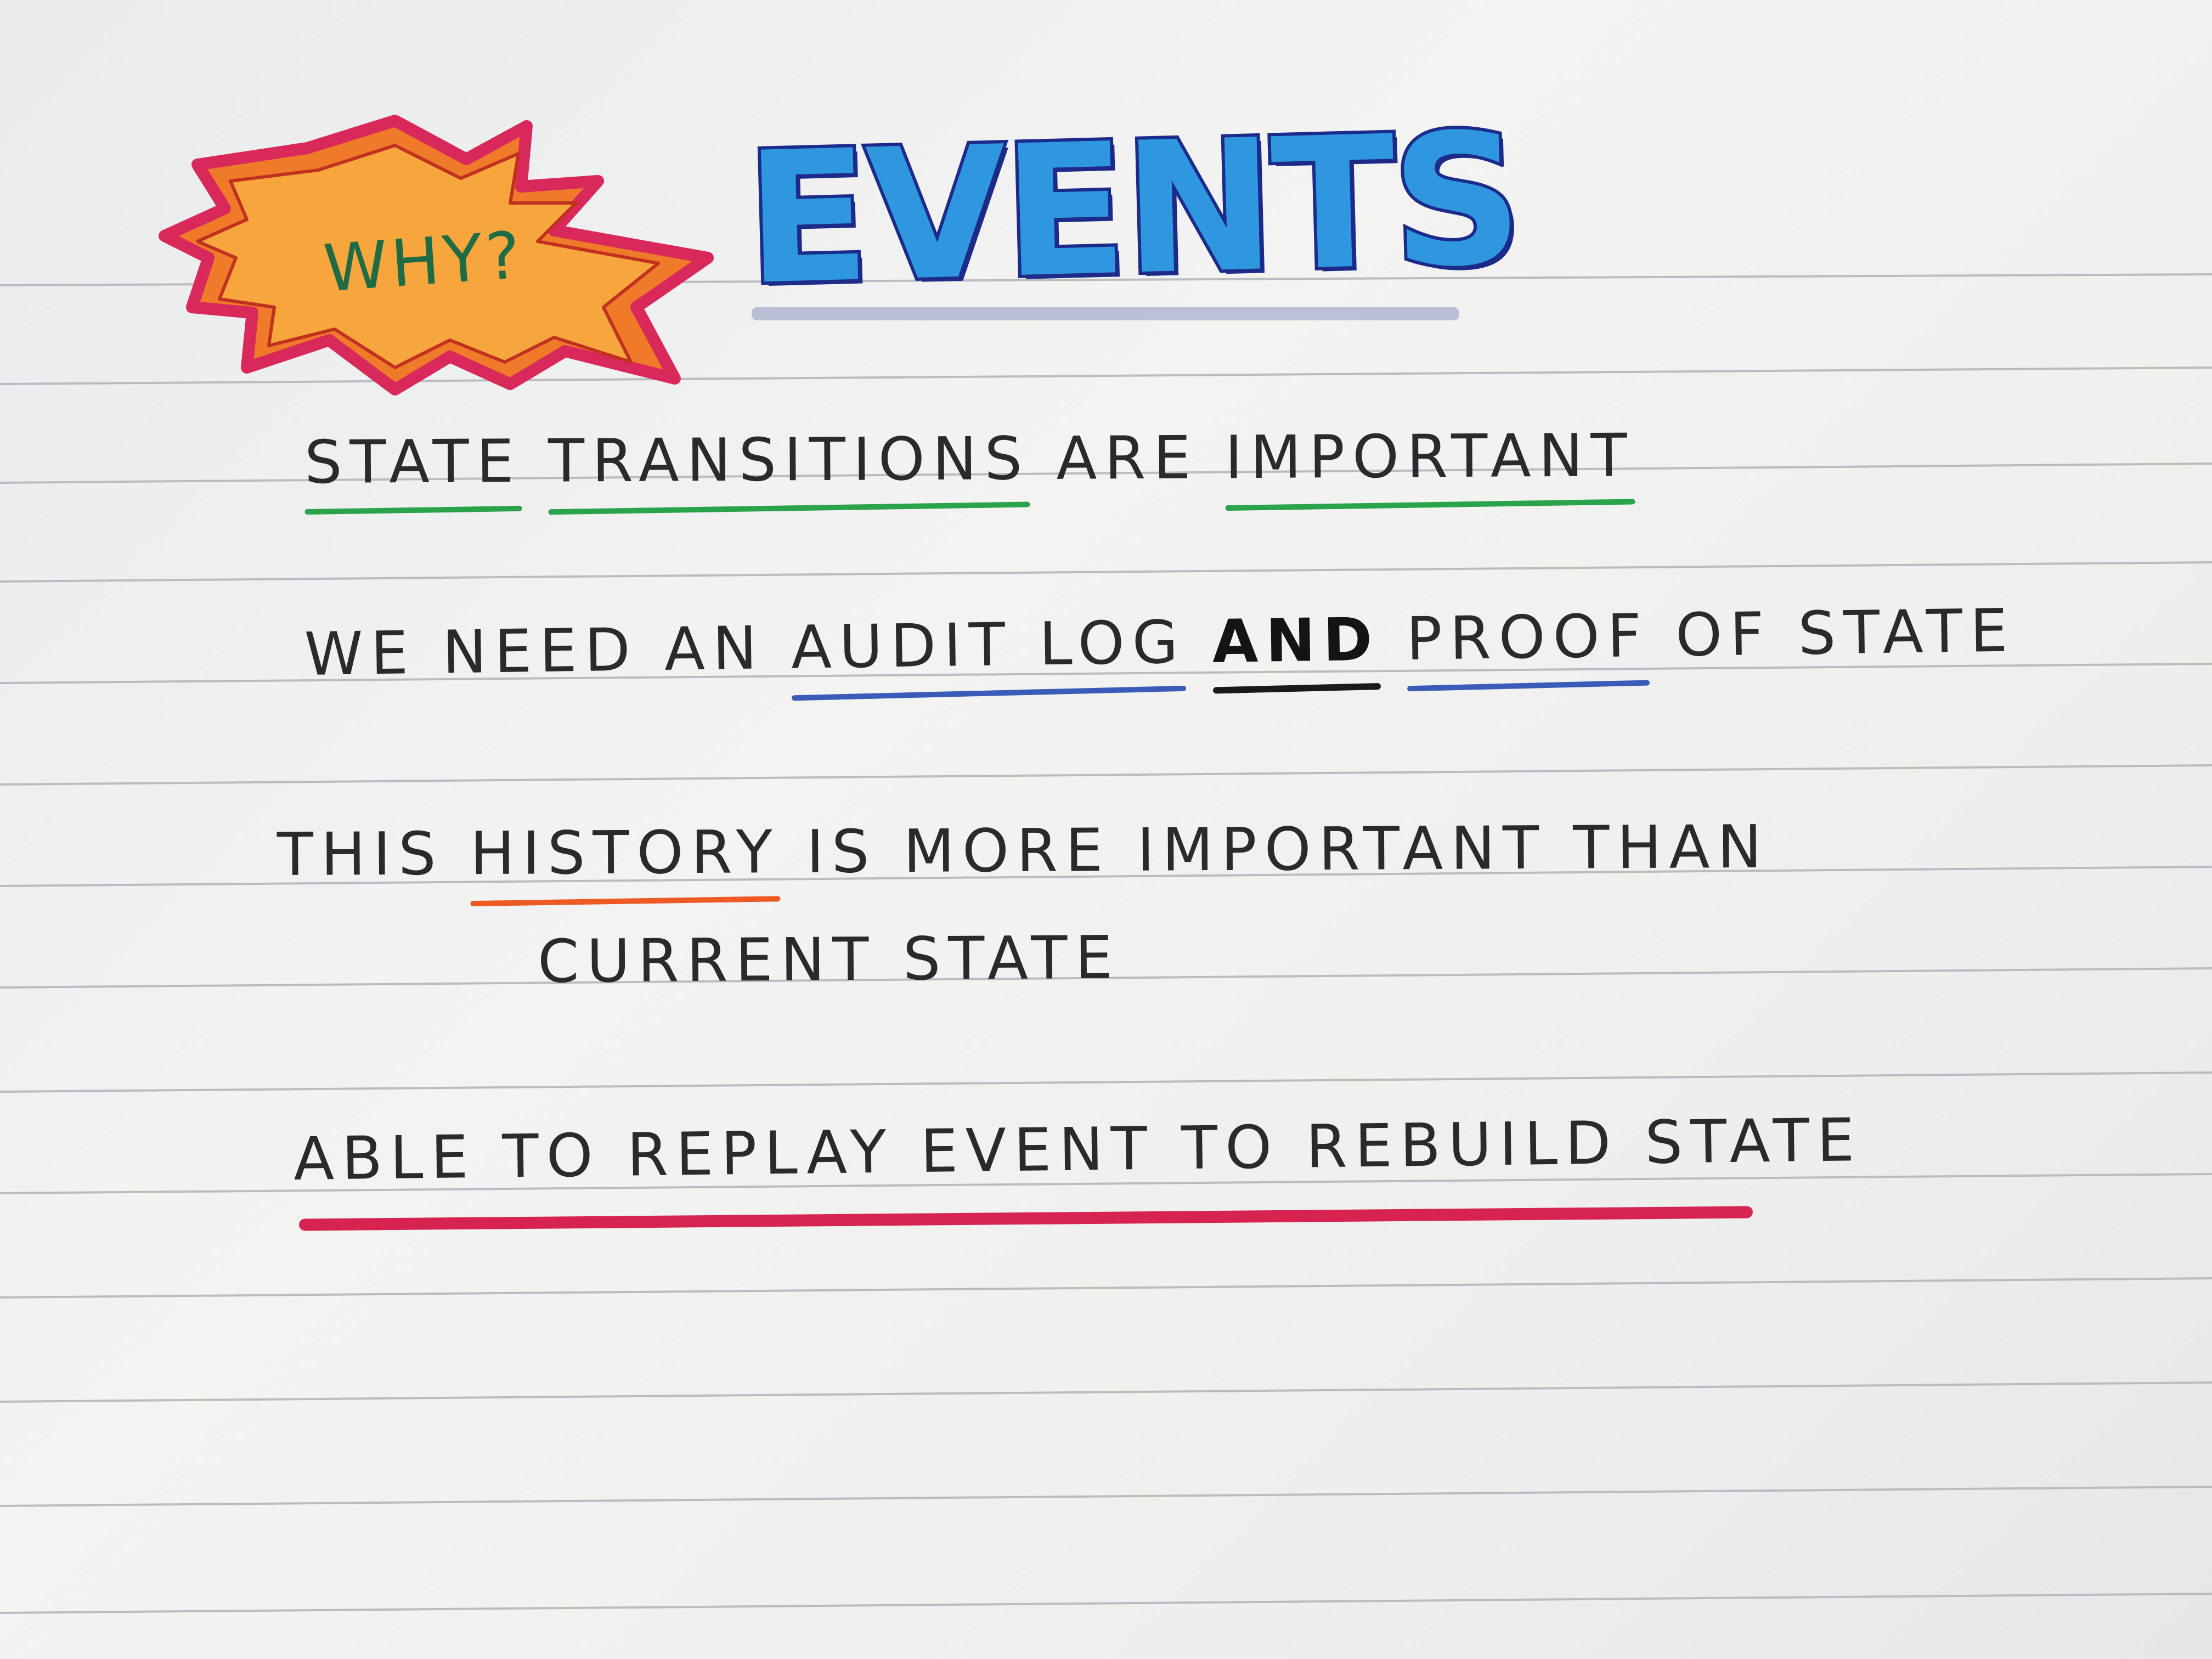 The width and height of the screenshot is (2212, 1659). I want to click on word-and: AND, so click(1296, 641).